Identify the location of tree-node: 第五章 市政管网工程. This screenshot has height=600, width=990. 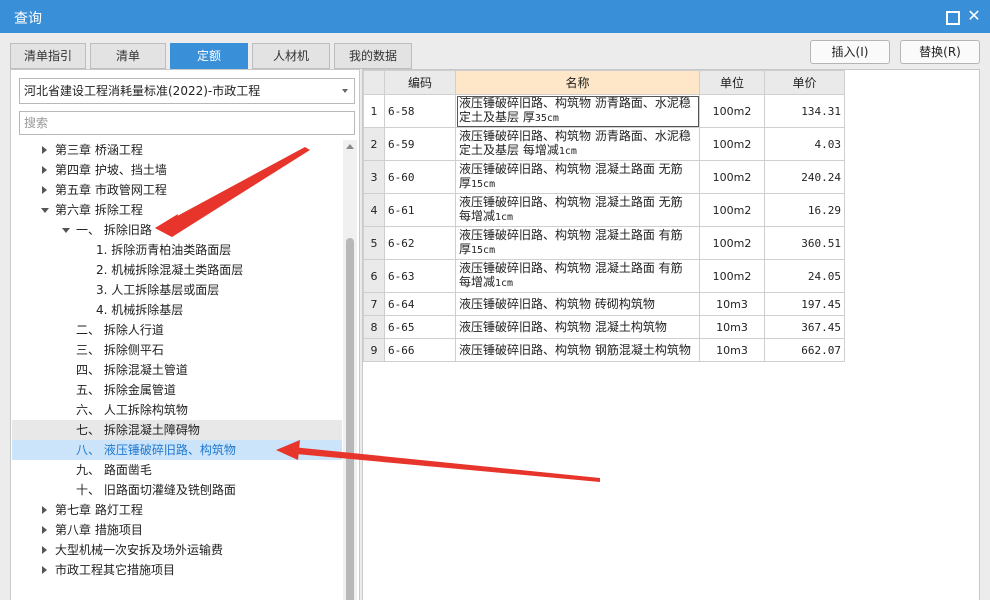
(177, 190).